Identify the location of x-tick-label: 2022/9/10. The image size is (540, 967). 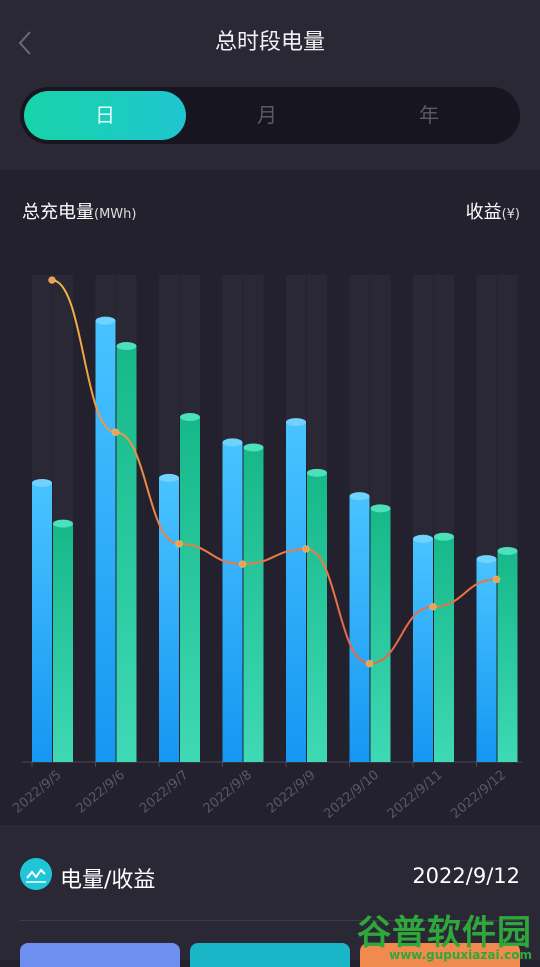
(351, 795).